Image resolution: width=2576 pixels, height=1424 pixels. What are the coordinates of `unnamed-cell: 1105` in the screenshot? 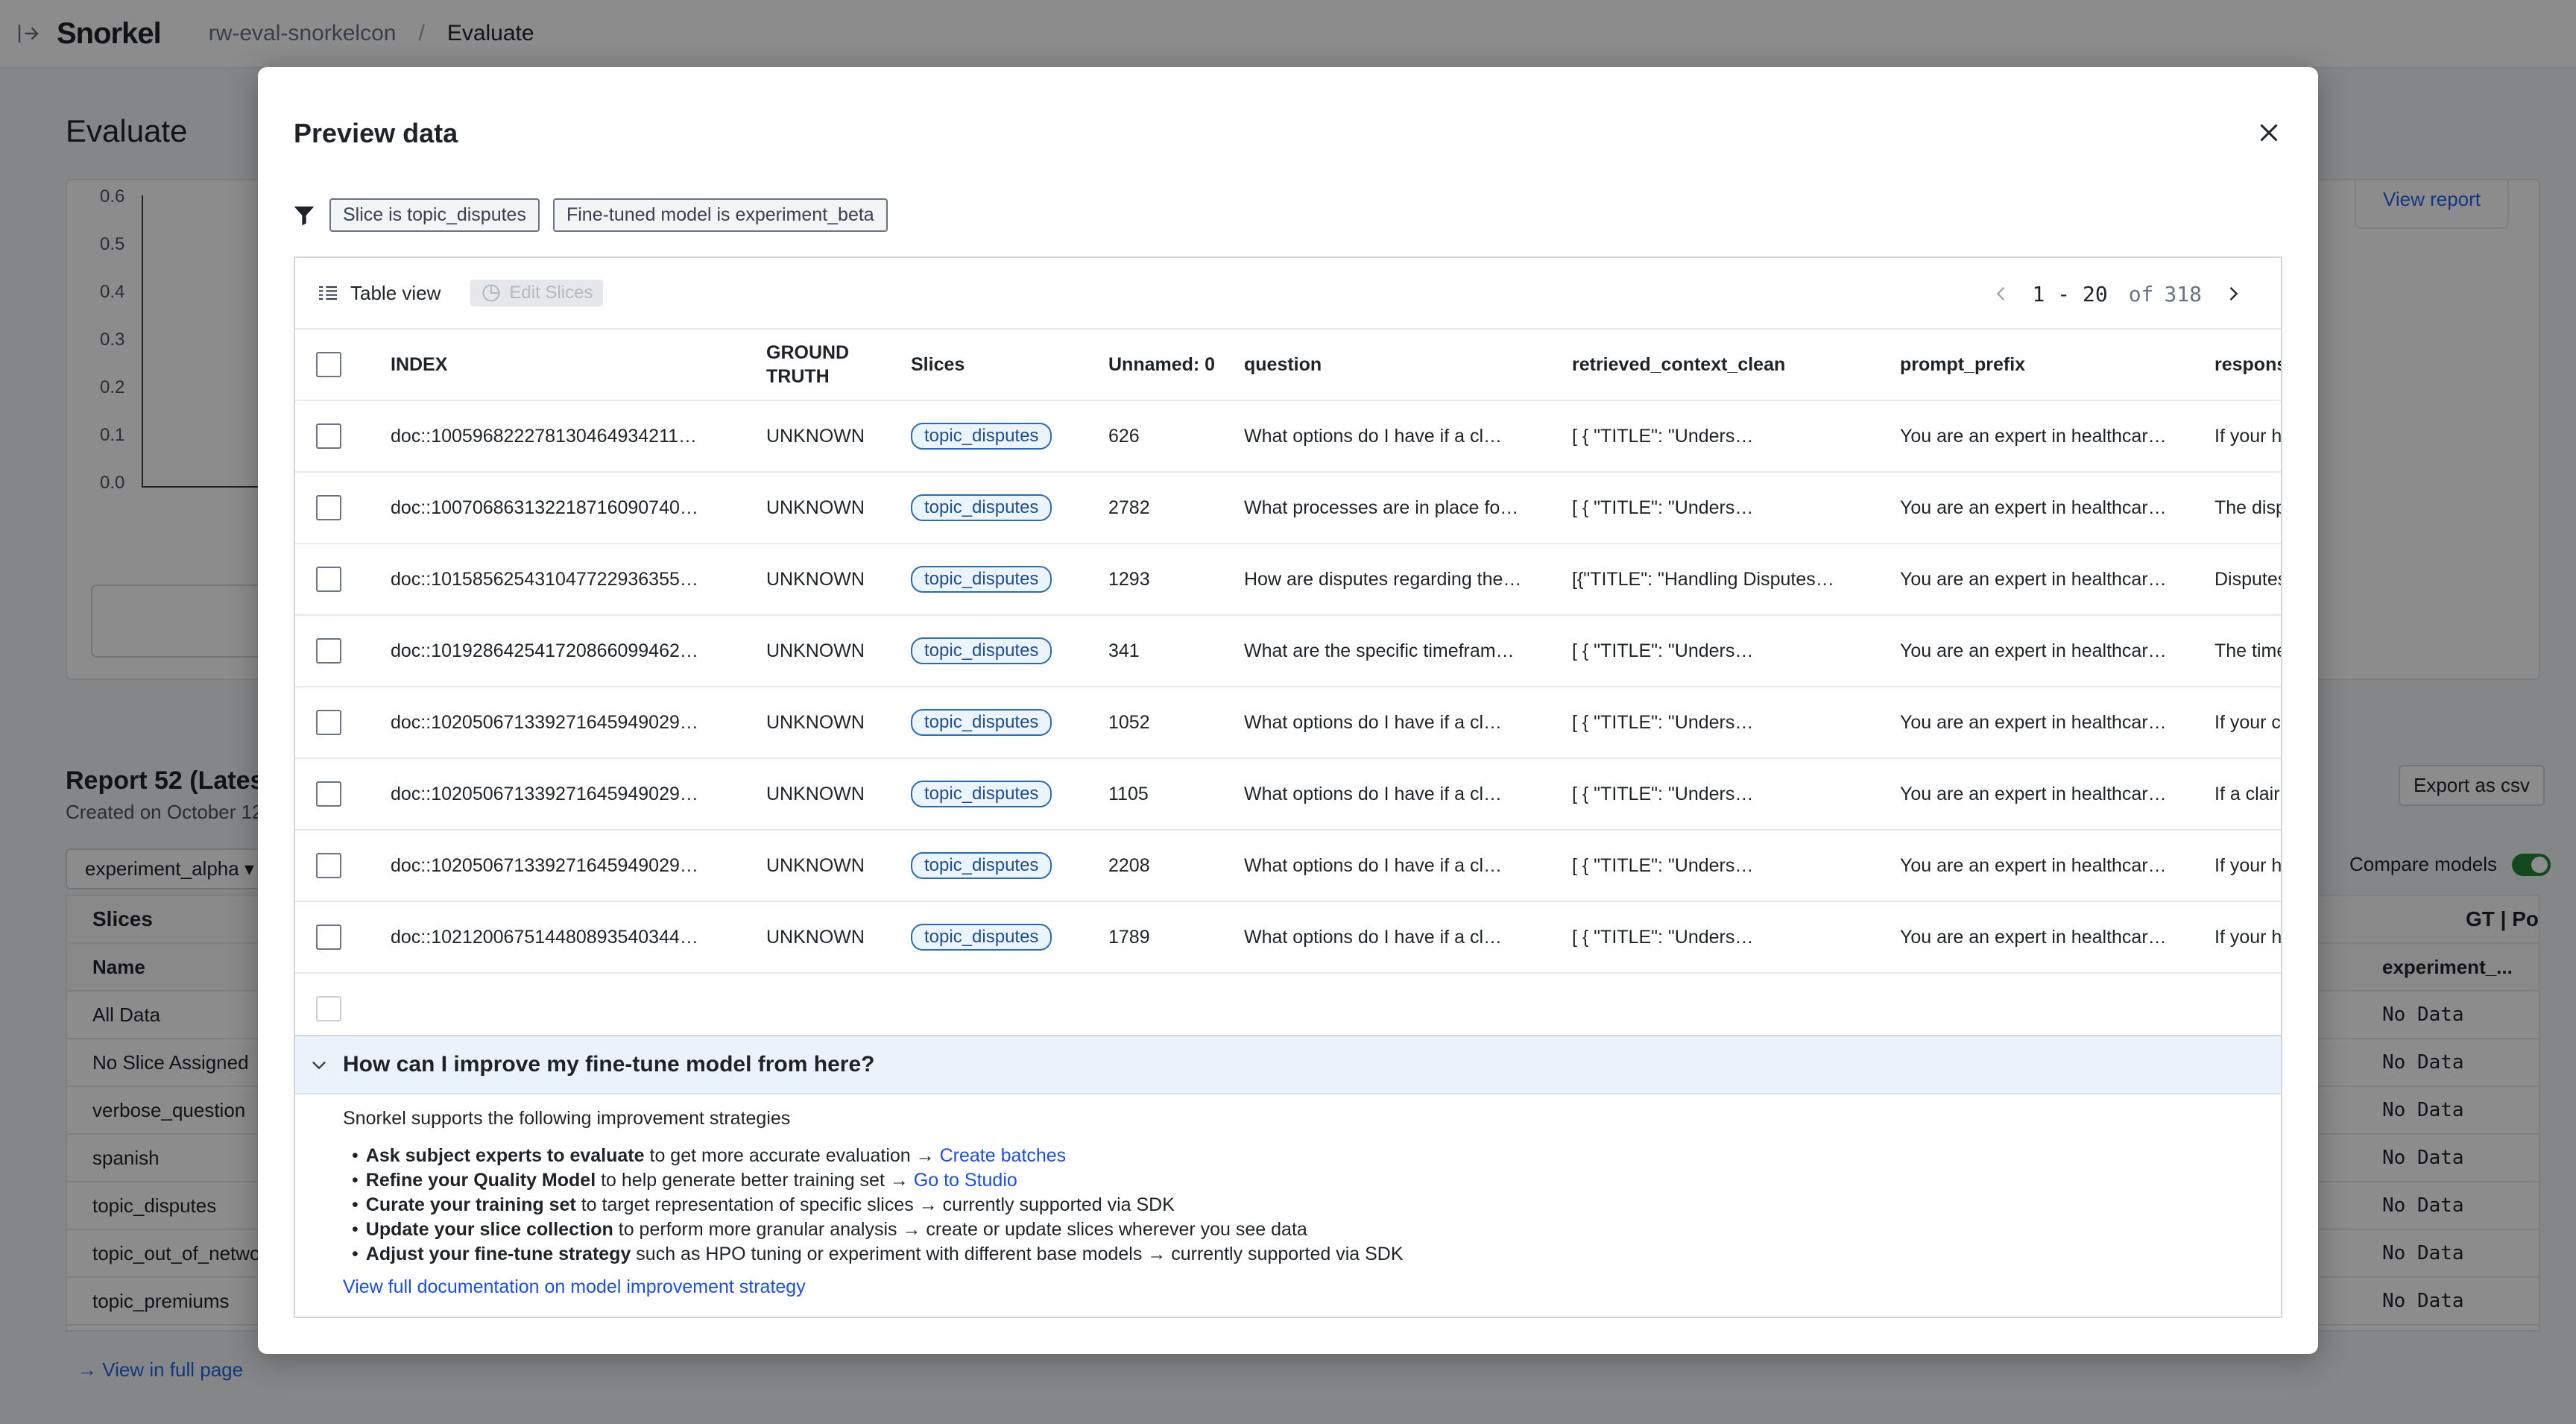 It's located at (1128, 793).